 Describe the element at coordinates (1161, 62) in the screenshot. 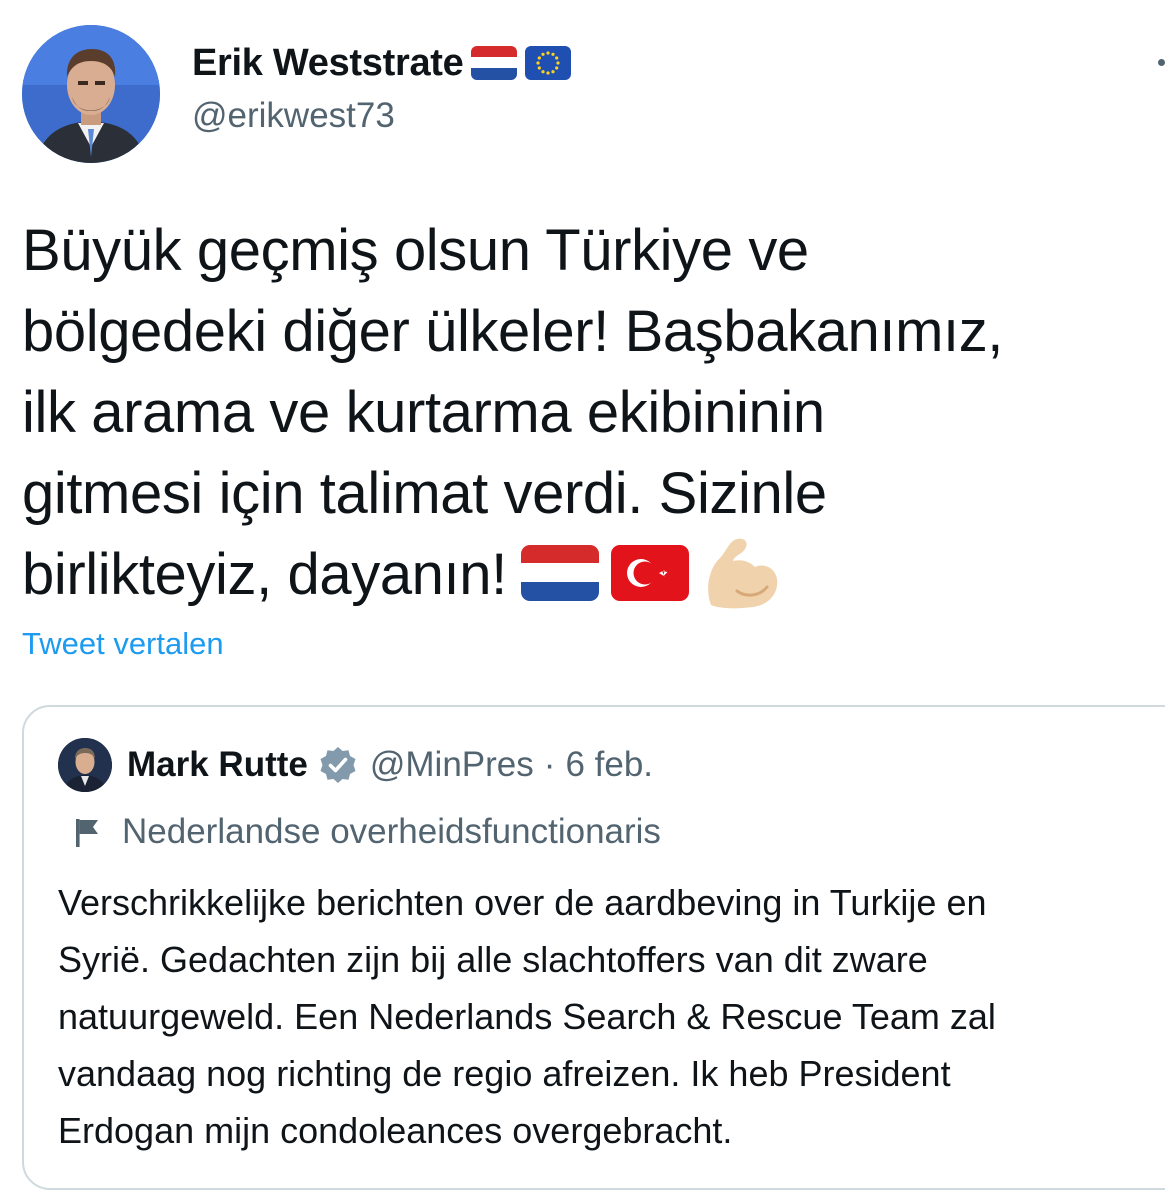

I see `more-dots-icon` at that location.